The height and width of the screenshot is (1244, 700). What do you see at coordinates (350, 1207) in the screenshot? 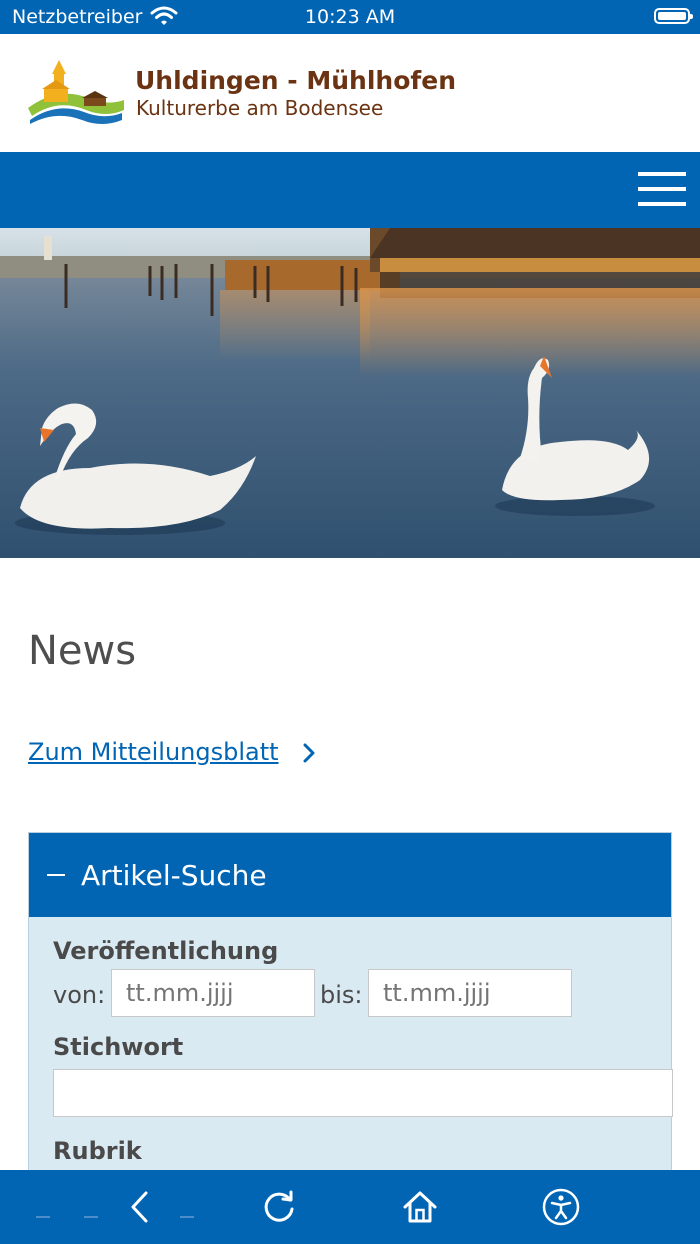
I see `bottom-toolbar` at bounding box center [350, 1207].